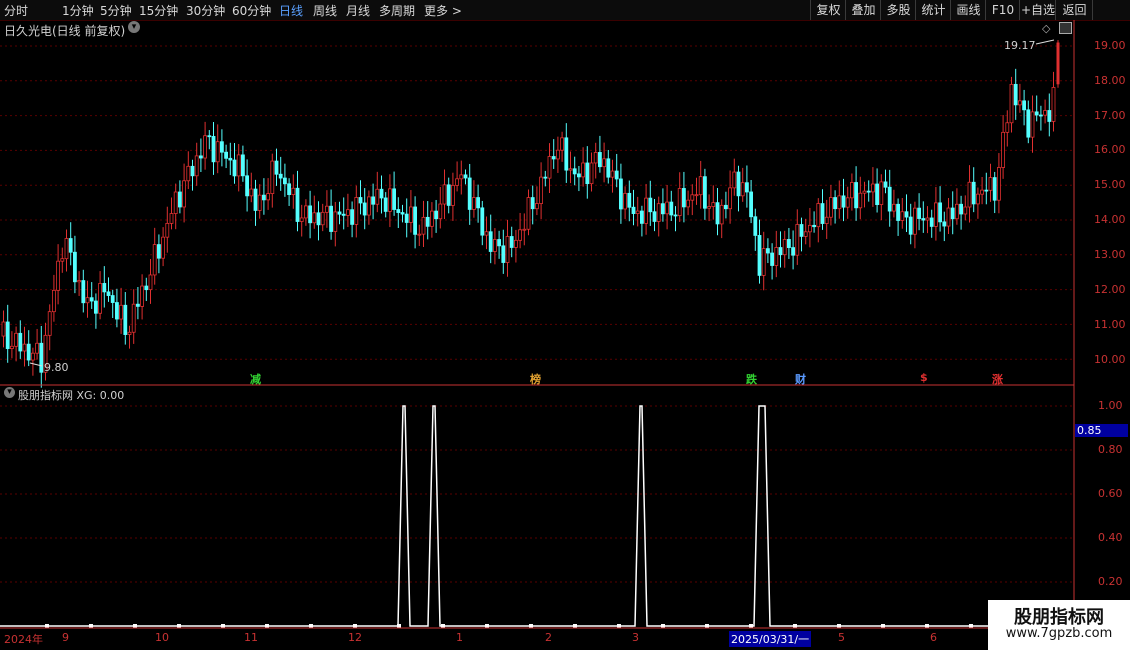 The image size is (1130, 650). What do you see at coordinates (635, 637) in the screenshot?
I see `date-label: 3` at bounding box center [635, 637].